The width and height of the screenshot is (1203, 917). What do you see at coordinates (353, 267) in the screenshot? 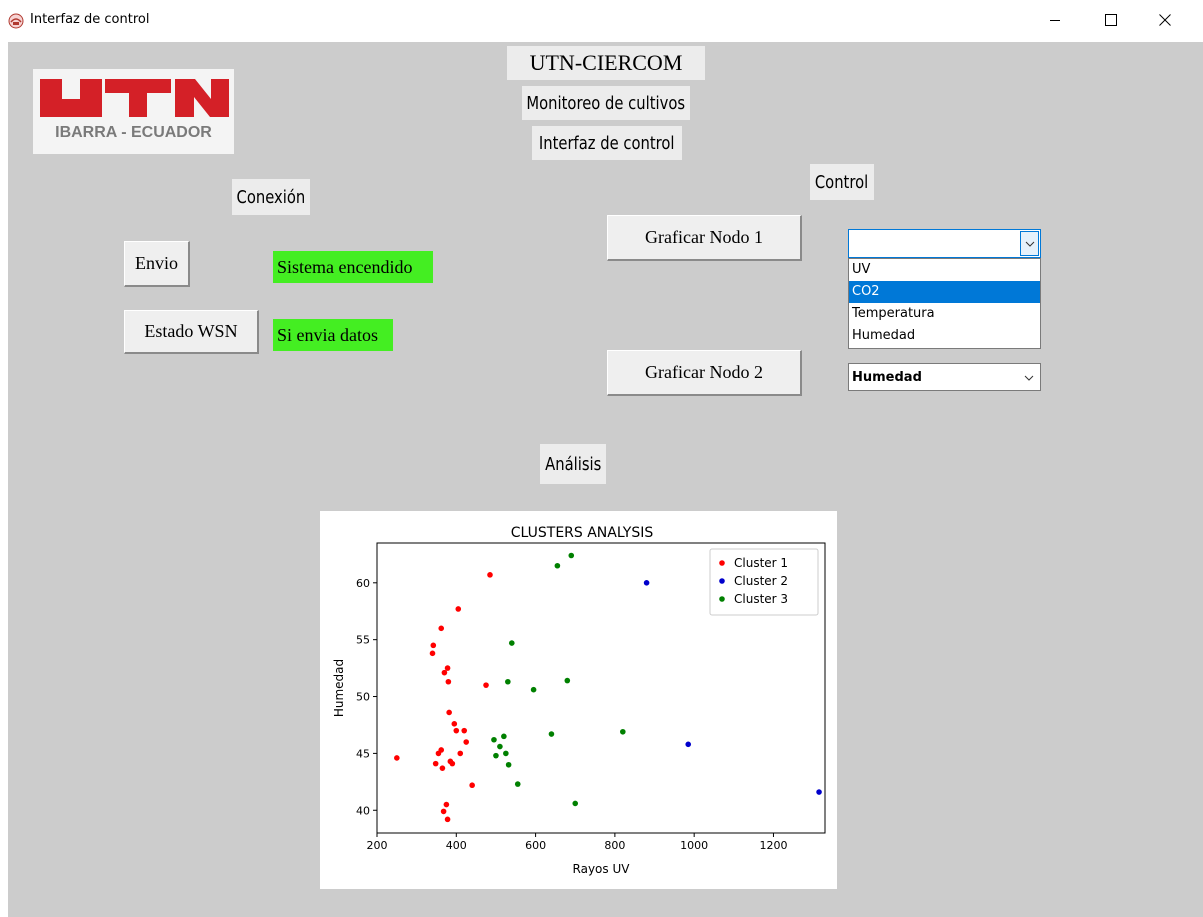
I see `system-status-label: Sistema encendido` at bounding box center [353, 267].